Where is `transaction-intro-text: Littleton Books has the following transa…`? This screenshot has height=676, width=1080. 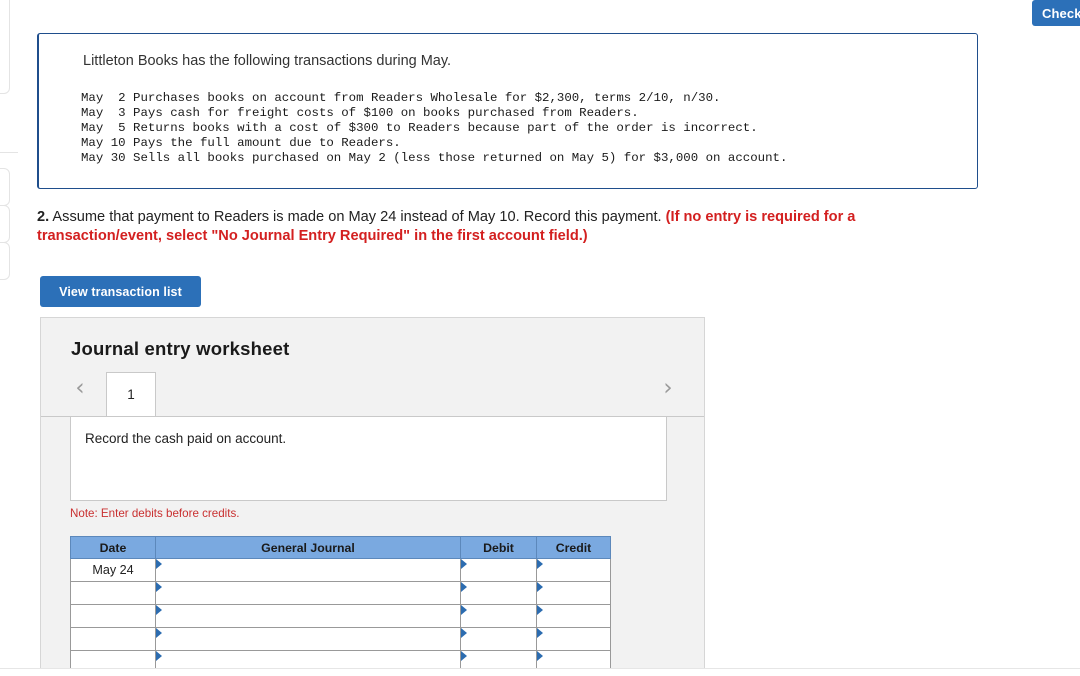
transaction-intro-text: Littleton Books has the following transa… is located at coordinates (267, 61).